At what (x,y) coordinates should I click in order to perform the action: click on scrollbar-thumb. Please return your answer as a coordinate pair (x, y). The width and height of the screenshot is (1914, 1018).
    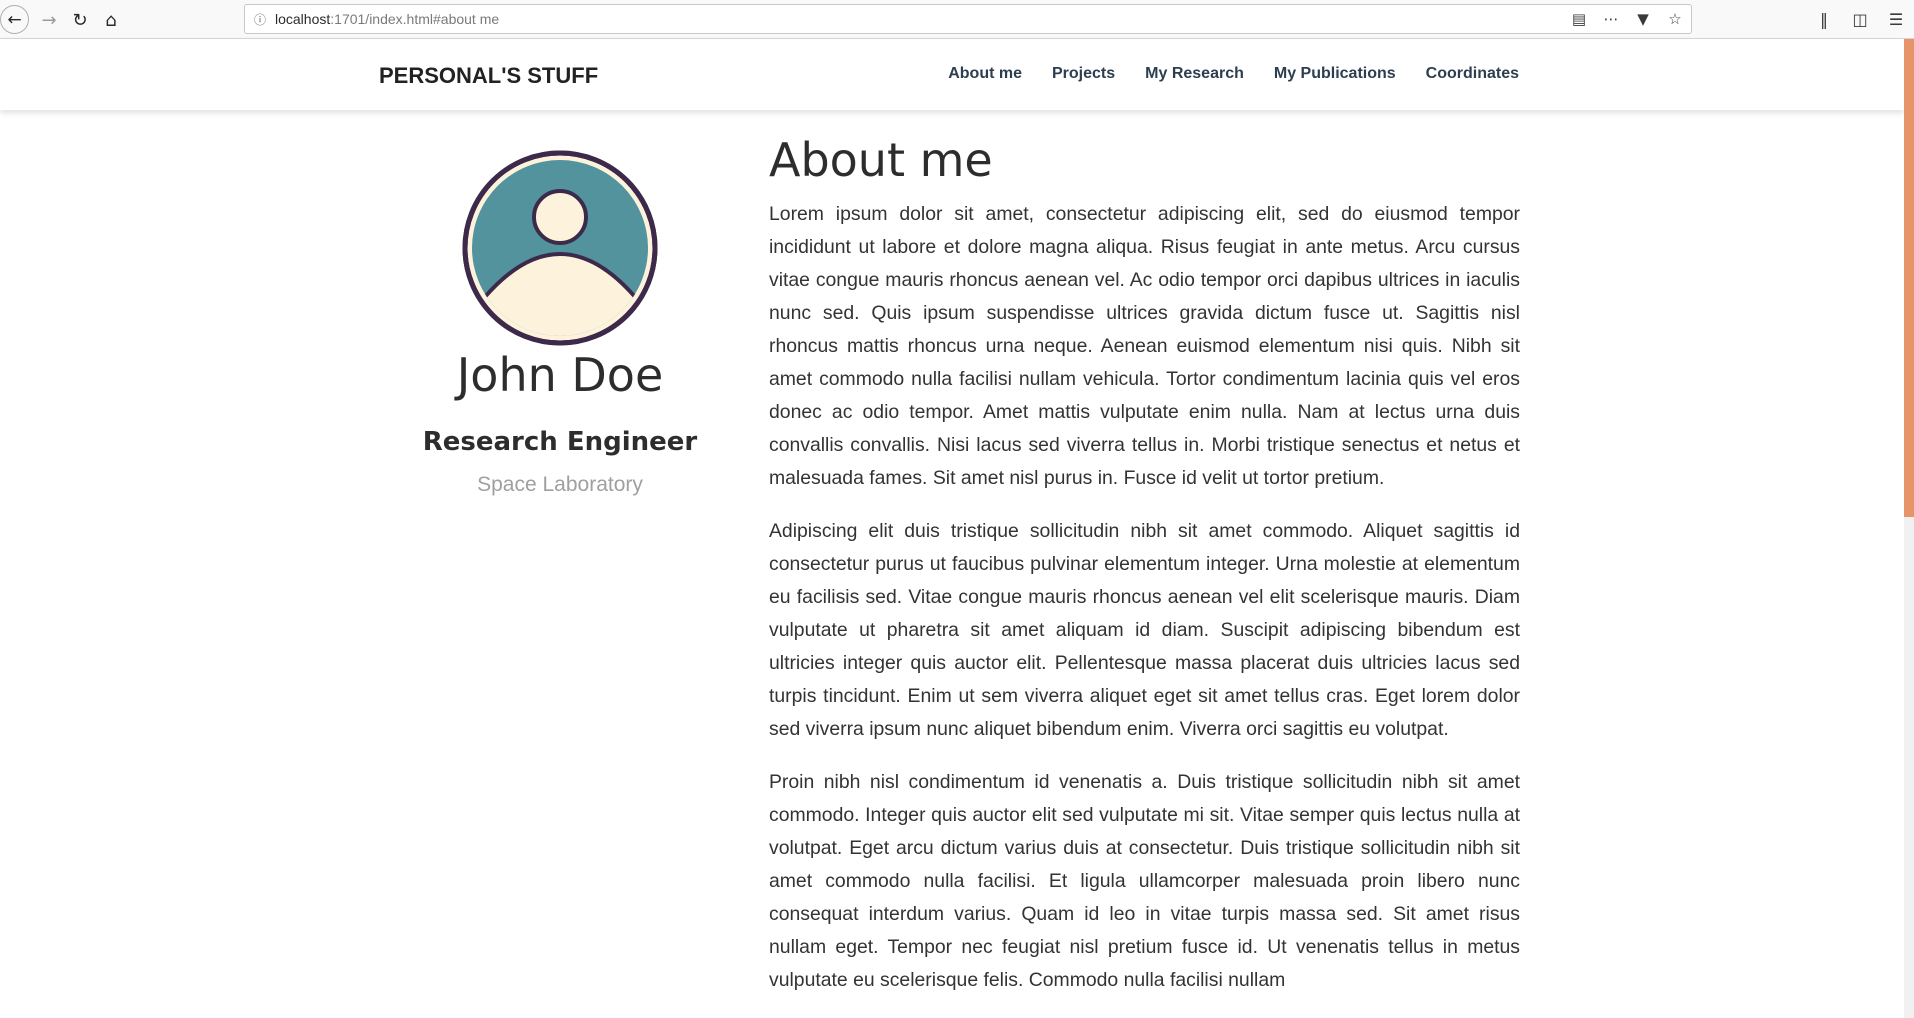
    Looking at the image, I should click on (1909, 278).